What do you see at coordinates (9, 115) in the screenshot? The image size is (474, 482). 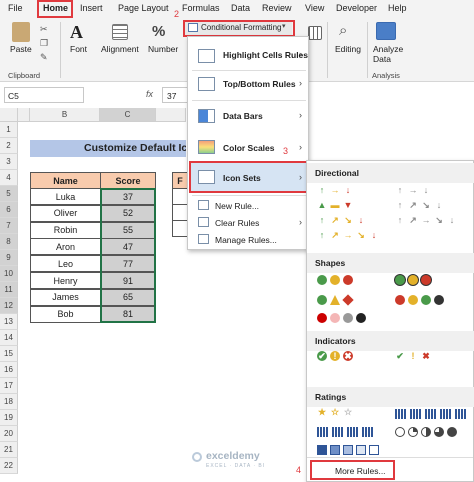 I see `select-all-corner` at bounding box center [9, 115].